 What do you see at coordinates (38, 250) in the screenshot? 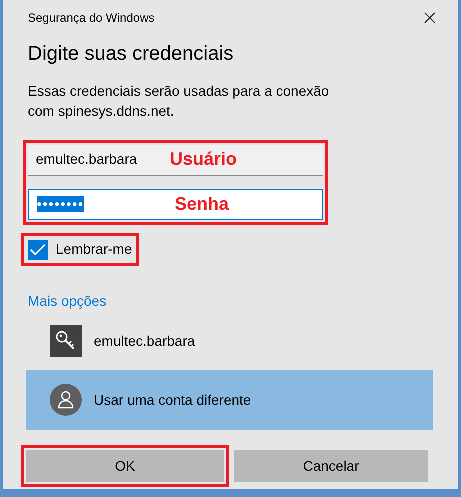
I see `remember-checkbox` at bounding box center [38, 250].